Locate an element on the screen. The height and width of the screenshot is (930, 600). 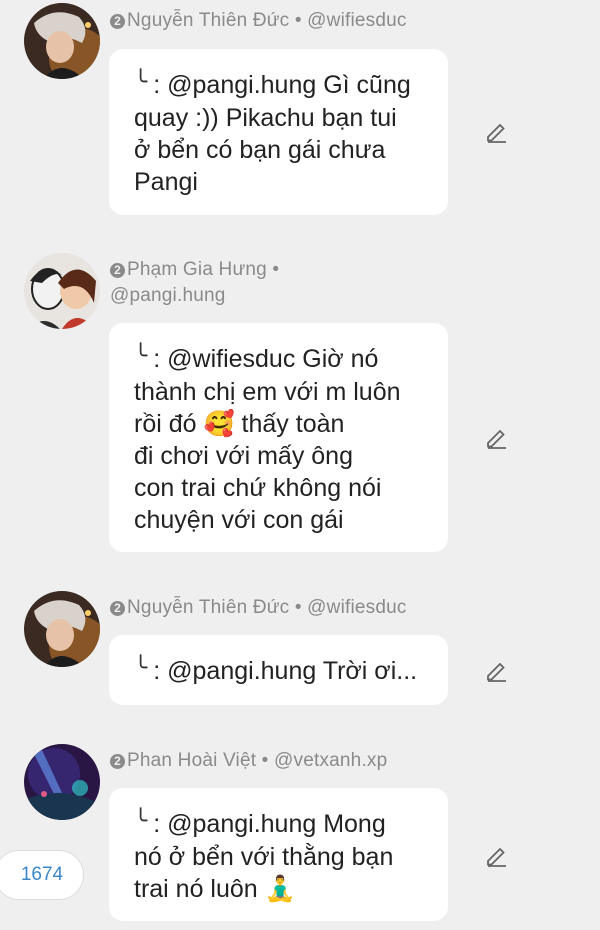
comment-line: con trai chứ không nói is located at coordinates (258, 488).